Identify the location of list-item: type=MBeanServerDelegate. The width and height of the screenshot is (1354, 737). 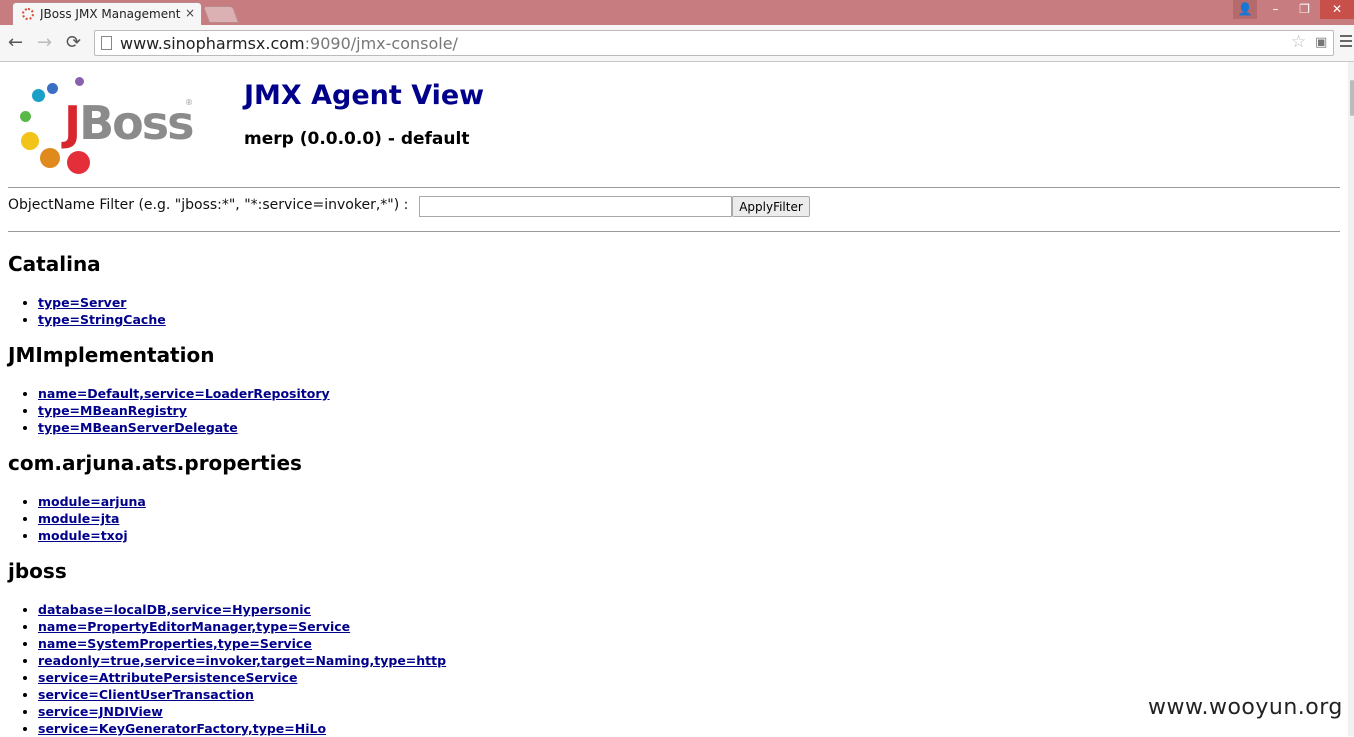
(184, 427).